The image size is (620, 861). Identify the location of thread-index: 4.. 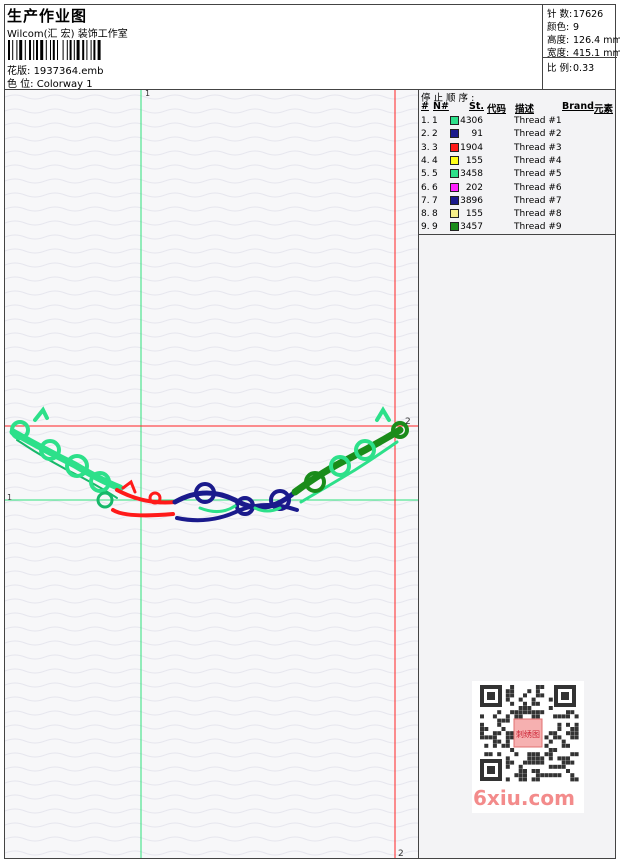
(425, 160).